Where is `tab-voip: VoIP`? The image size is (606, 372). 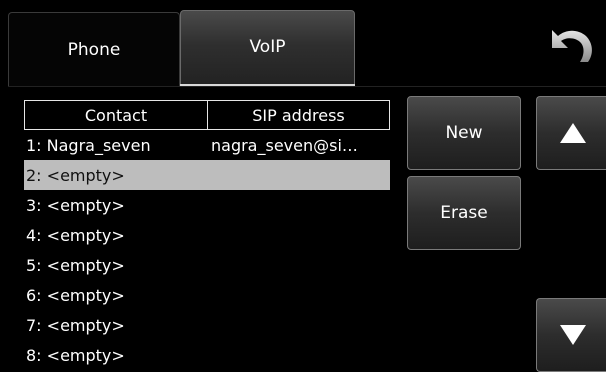
tab-voip: VoIP is located at coordinates (267, 48).